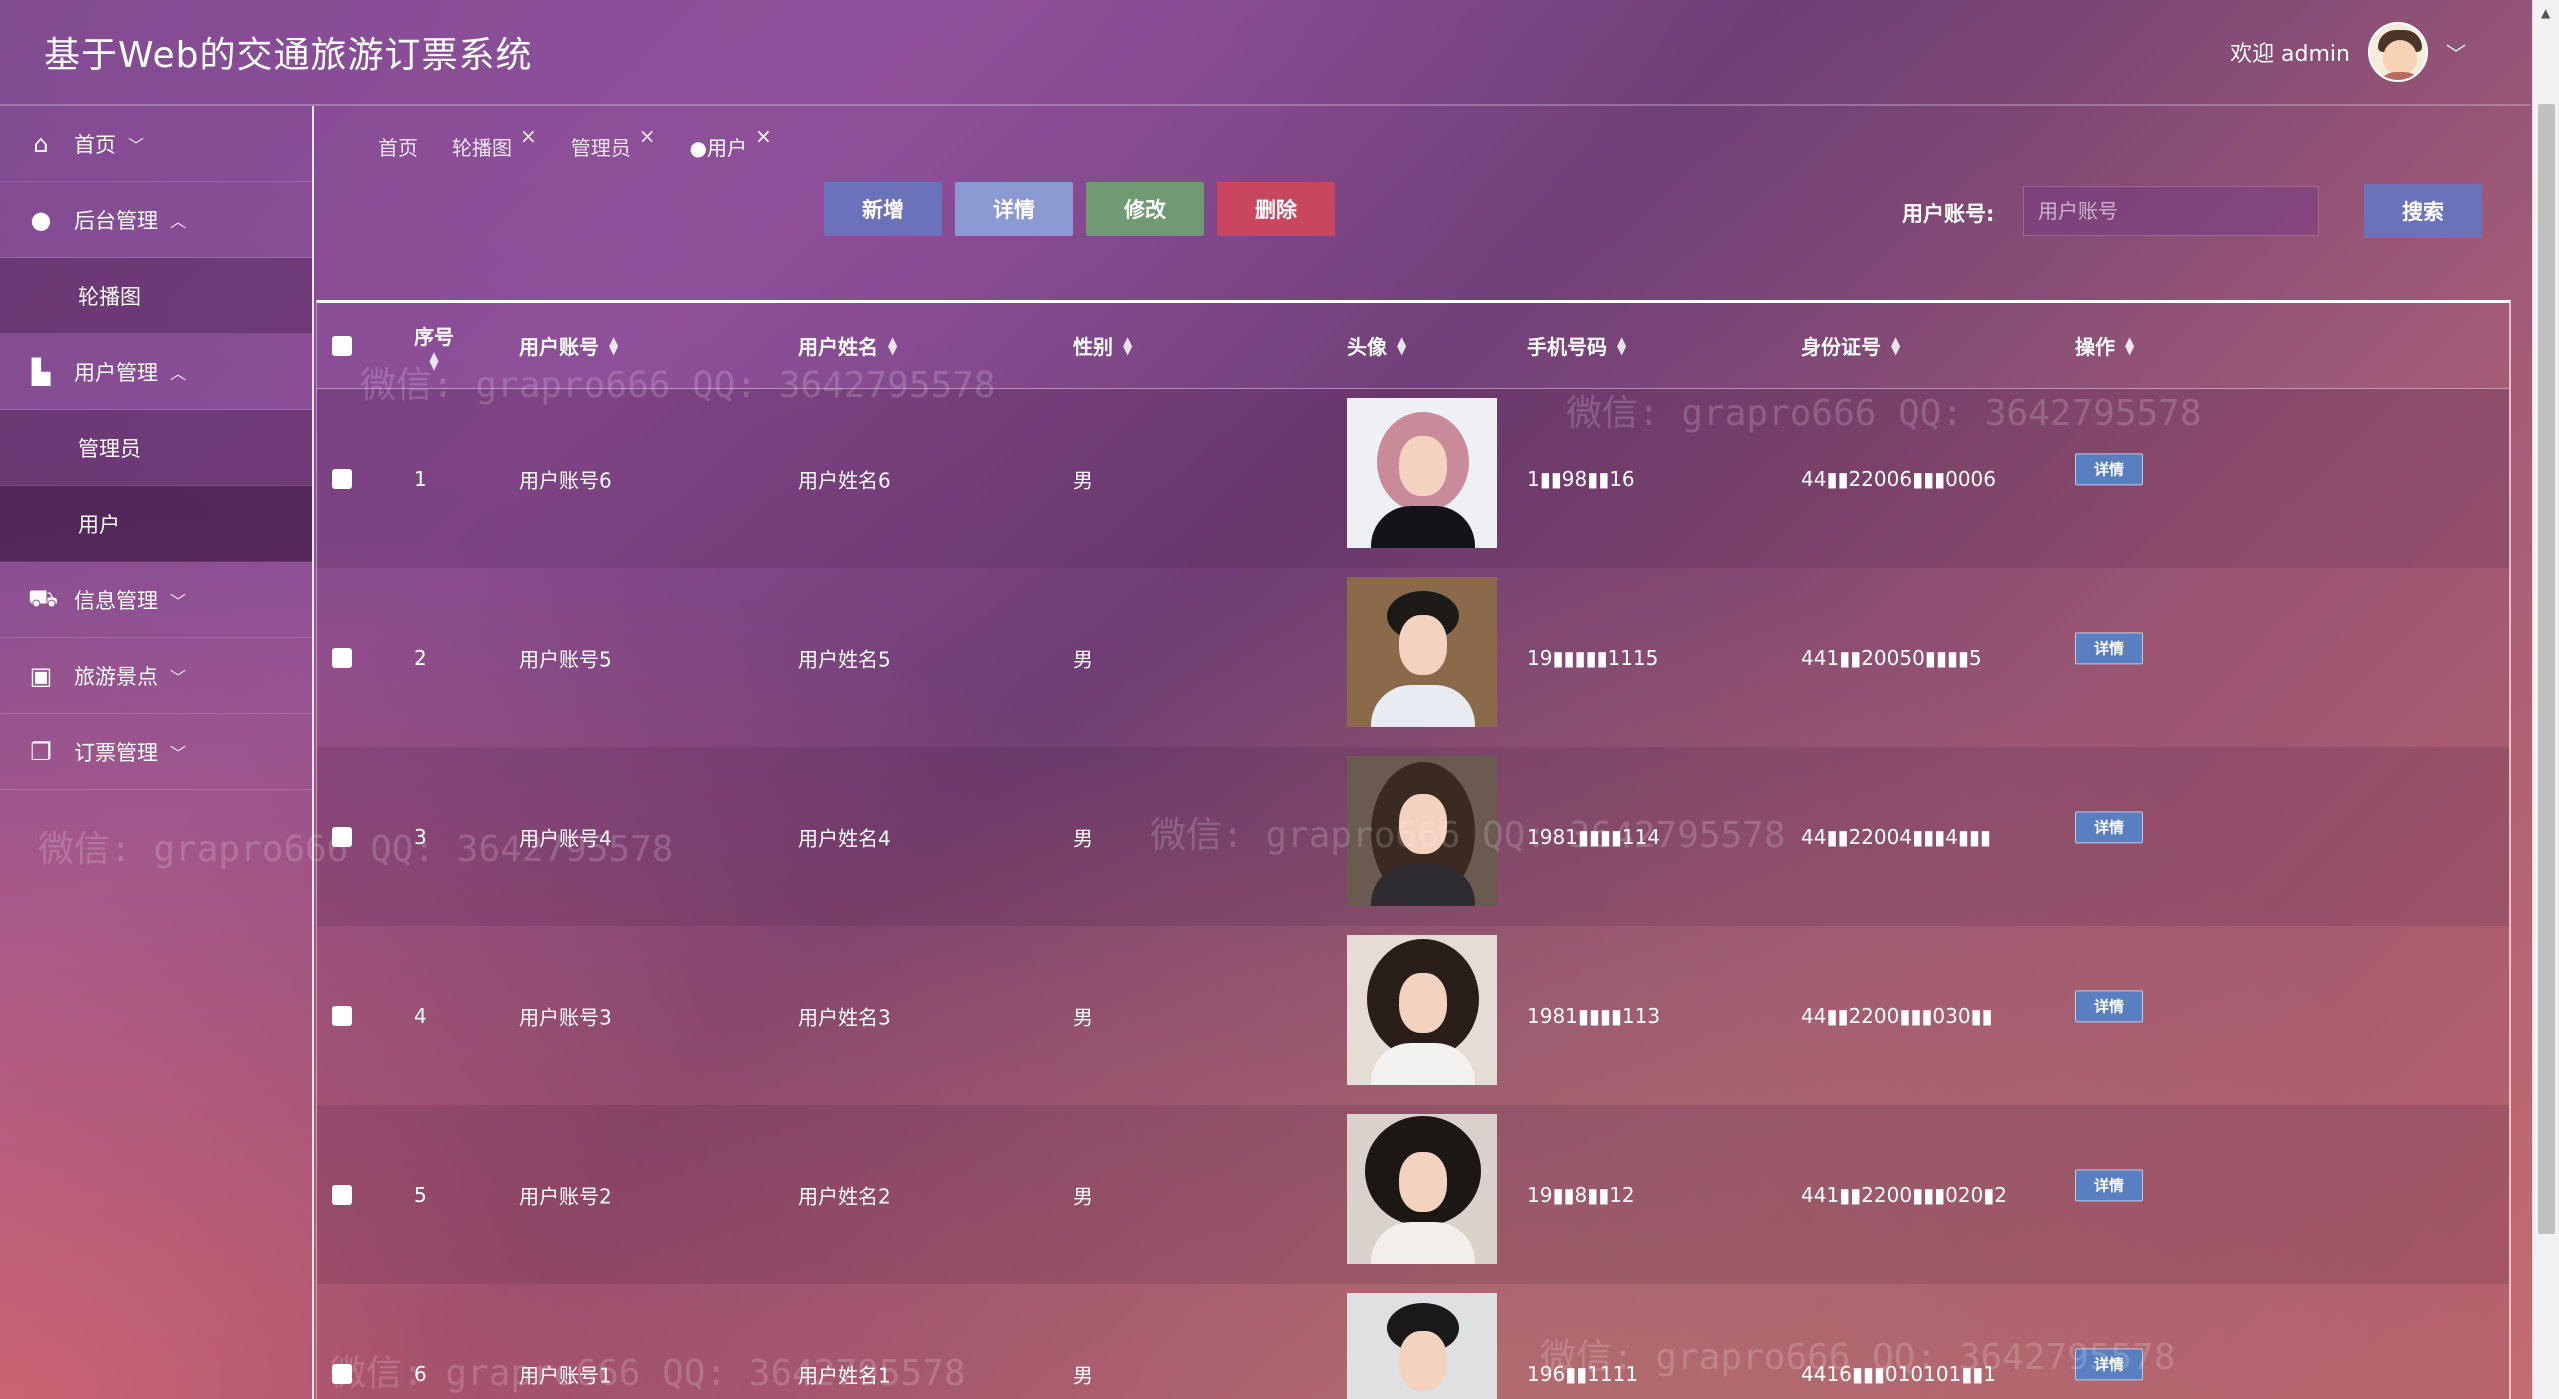 The height and width of the screenshot is (1399, 2559). Describe the element at coordinates (482, 148) in the screenshot. I see `tab-label: 轮播图` at that location.